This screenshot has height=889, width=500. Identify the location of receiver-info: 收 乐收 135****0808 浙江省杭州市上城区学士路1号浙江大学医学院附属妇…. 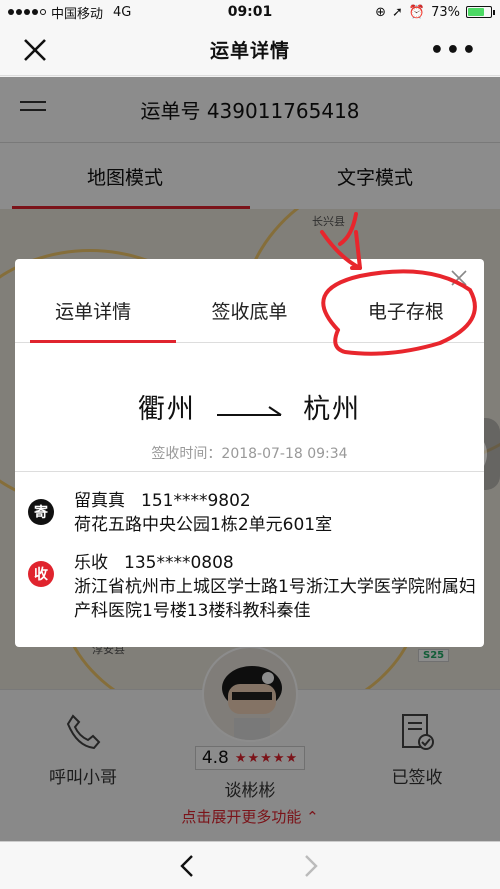
(253, 587).